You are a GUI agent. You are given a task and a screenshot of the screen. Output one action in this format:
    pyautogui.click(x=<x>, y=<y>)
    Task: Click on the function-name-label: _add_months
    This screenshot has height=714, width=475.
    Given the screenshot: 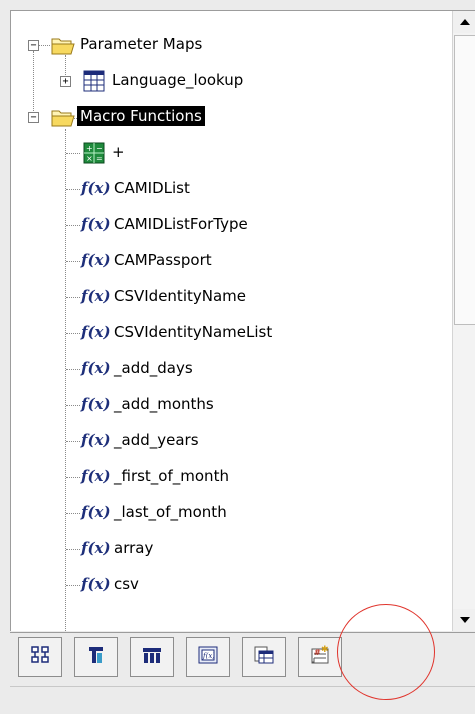 What is the action you would take?
    pyautogui.click(x=164, y=404)
    